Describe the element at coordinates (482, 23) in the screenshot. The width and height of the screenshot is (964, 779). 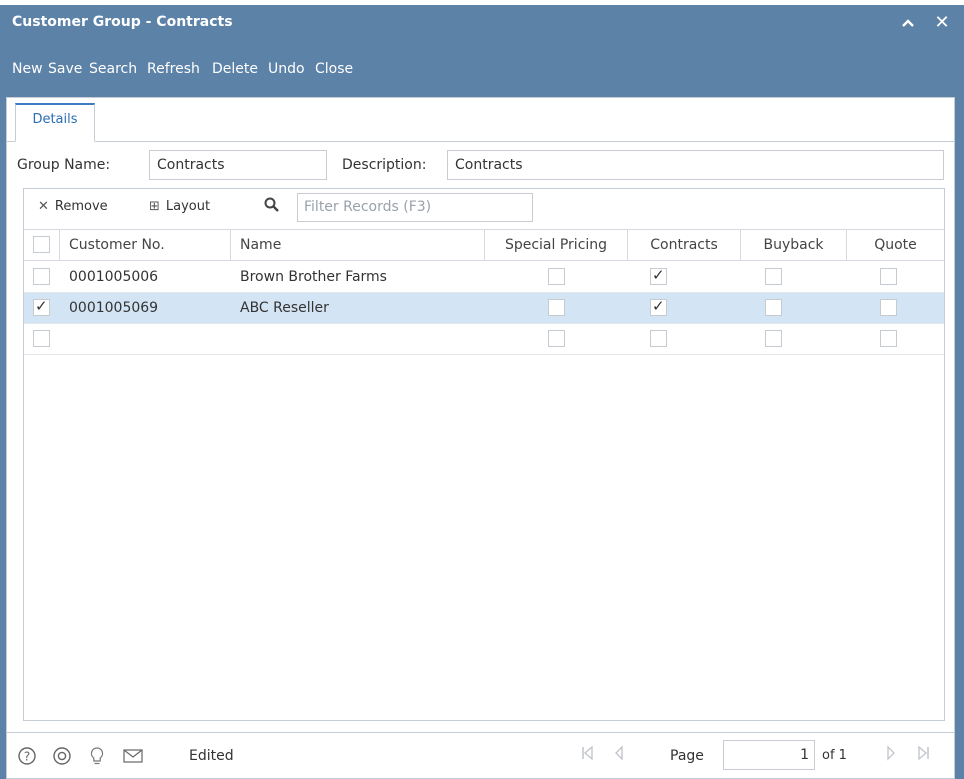
I see `title-bar: Customer Group - Contracts ✕` at that location.